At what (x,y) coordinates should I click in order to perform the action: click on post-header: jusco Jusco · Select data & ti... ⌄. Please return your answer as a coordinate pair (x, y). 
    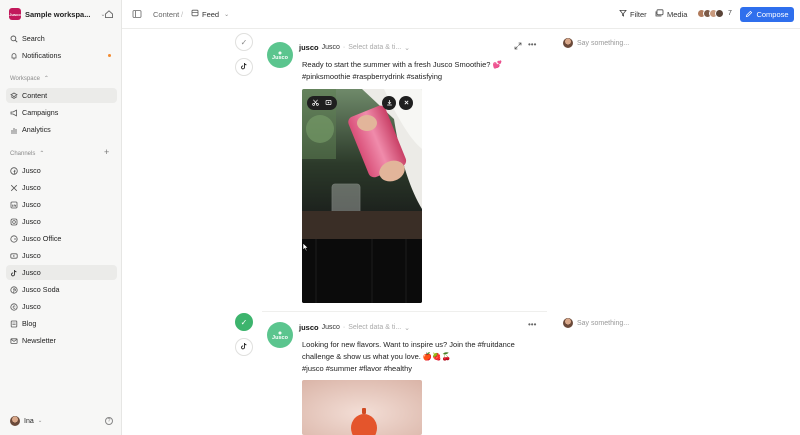
    Looking at the image, I should click on (354, 47).